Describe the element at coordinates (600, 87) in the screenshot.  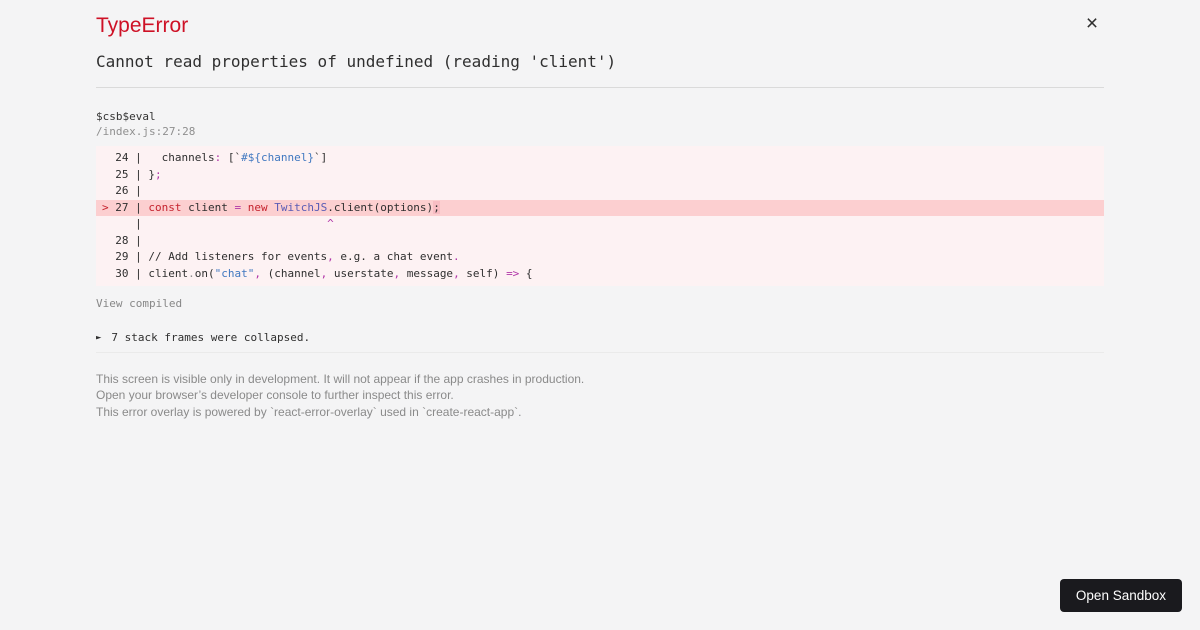
I see `header-divider` at that location.